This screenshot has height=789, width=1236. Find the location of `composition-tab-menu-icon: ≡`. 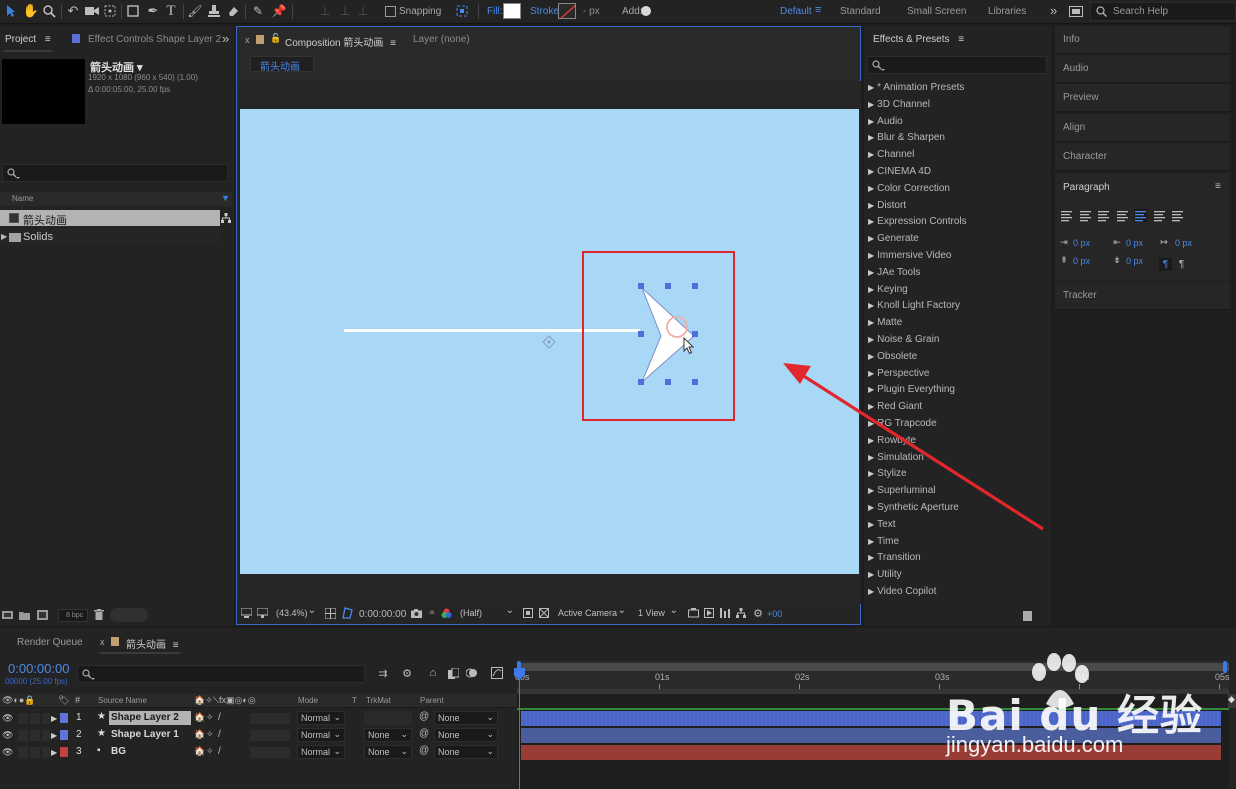

composition-tab-menu-icon: ≡ is located at coordinates (393, 43).